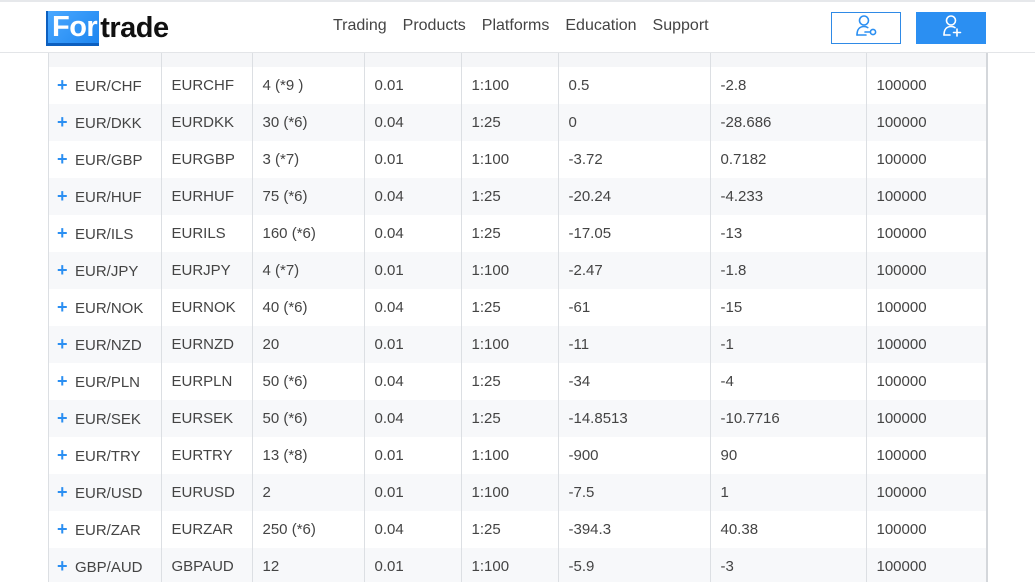  I want to click on symbol-cell: EURGBP, so click(207, 159).